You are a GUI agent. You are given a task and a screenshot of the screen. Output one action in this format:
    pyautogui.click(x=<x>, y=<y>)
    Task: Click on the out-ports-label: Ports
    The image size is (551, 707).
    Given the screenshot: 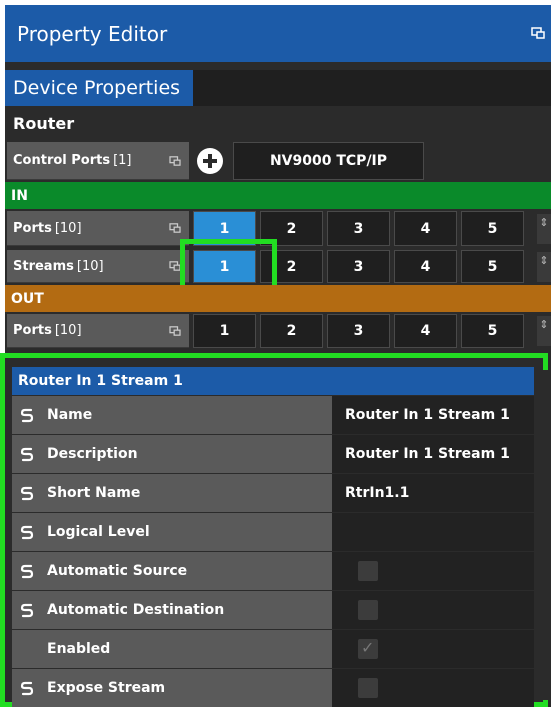 What is the action you would take?
    pyautogui.click(x=32, y=330)
    